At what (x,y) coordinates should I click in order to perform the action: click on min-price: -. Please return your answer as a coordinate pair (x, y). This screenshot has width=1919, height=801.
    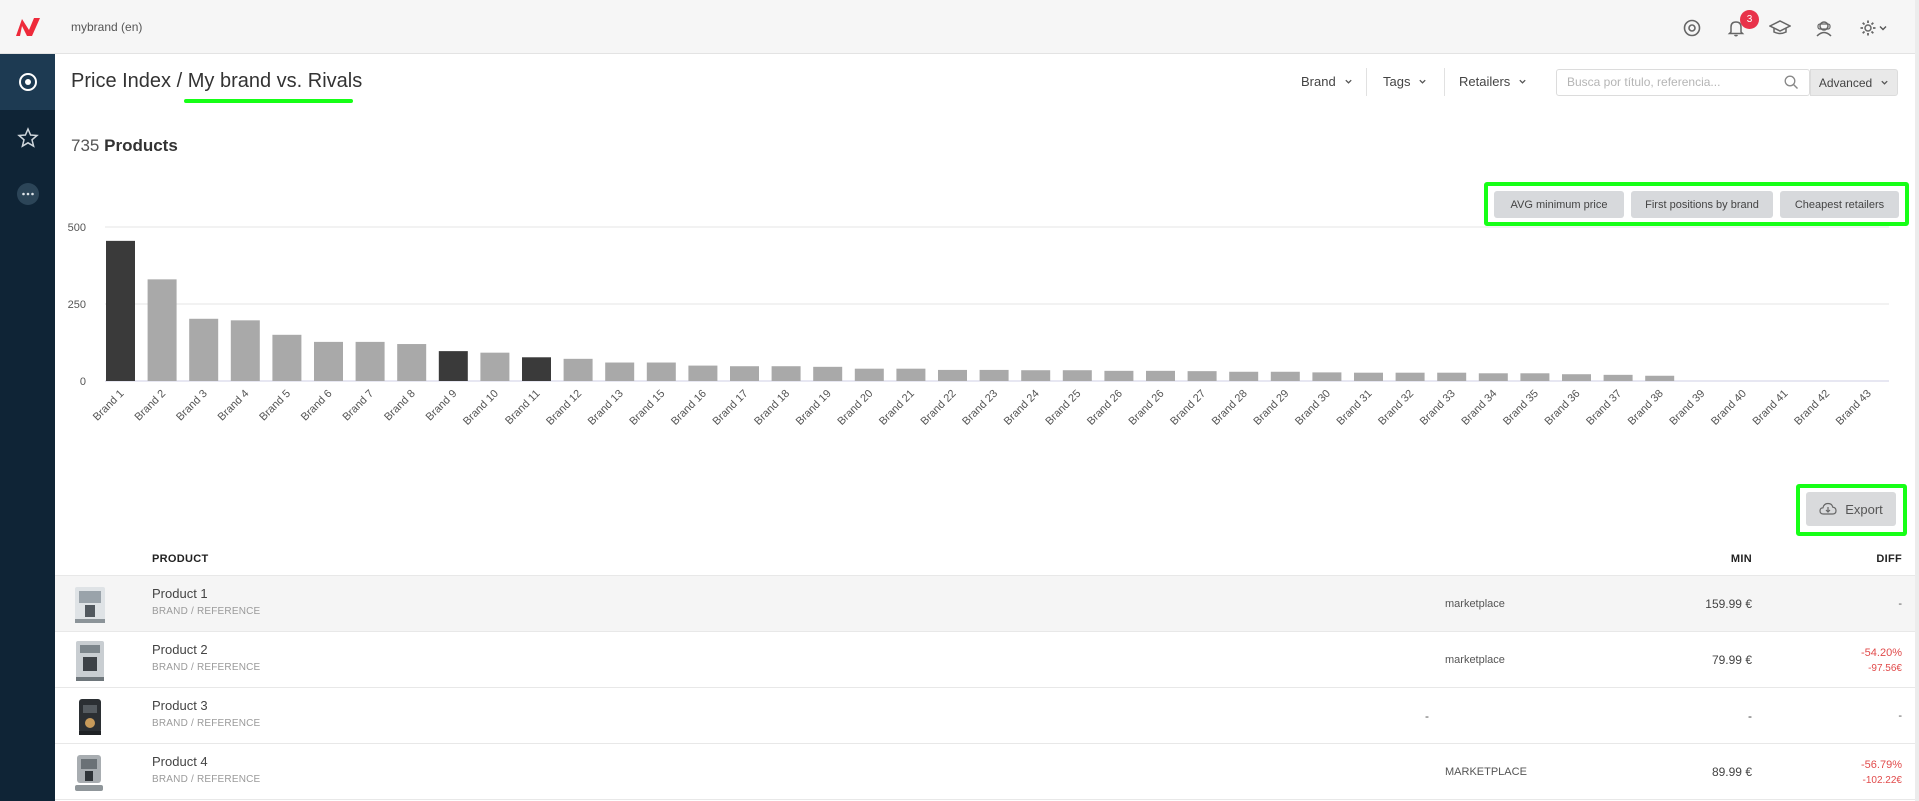
    Looking at the image, I should click on (1750, 716).